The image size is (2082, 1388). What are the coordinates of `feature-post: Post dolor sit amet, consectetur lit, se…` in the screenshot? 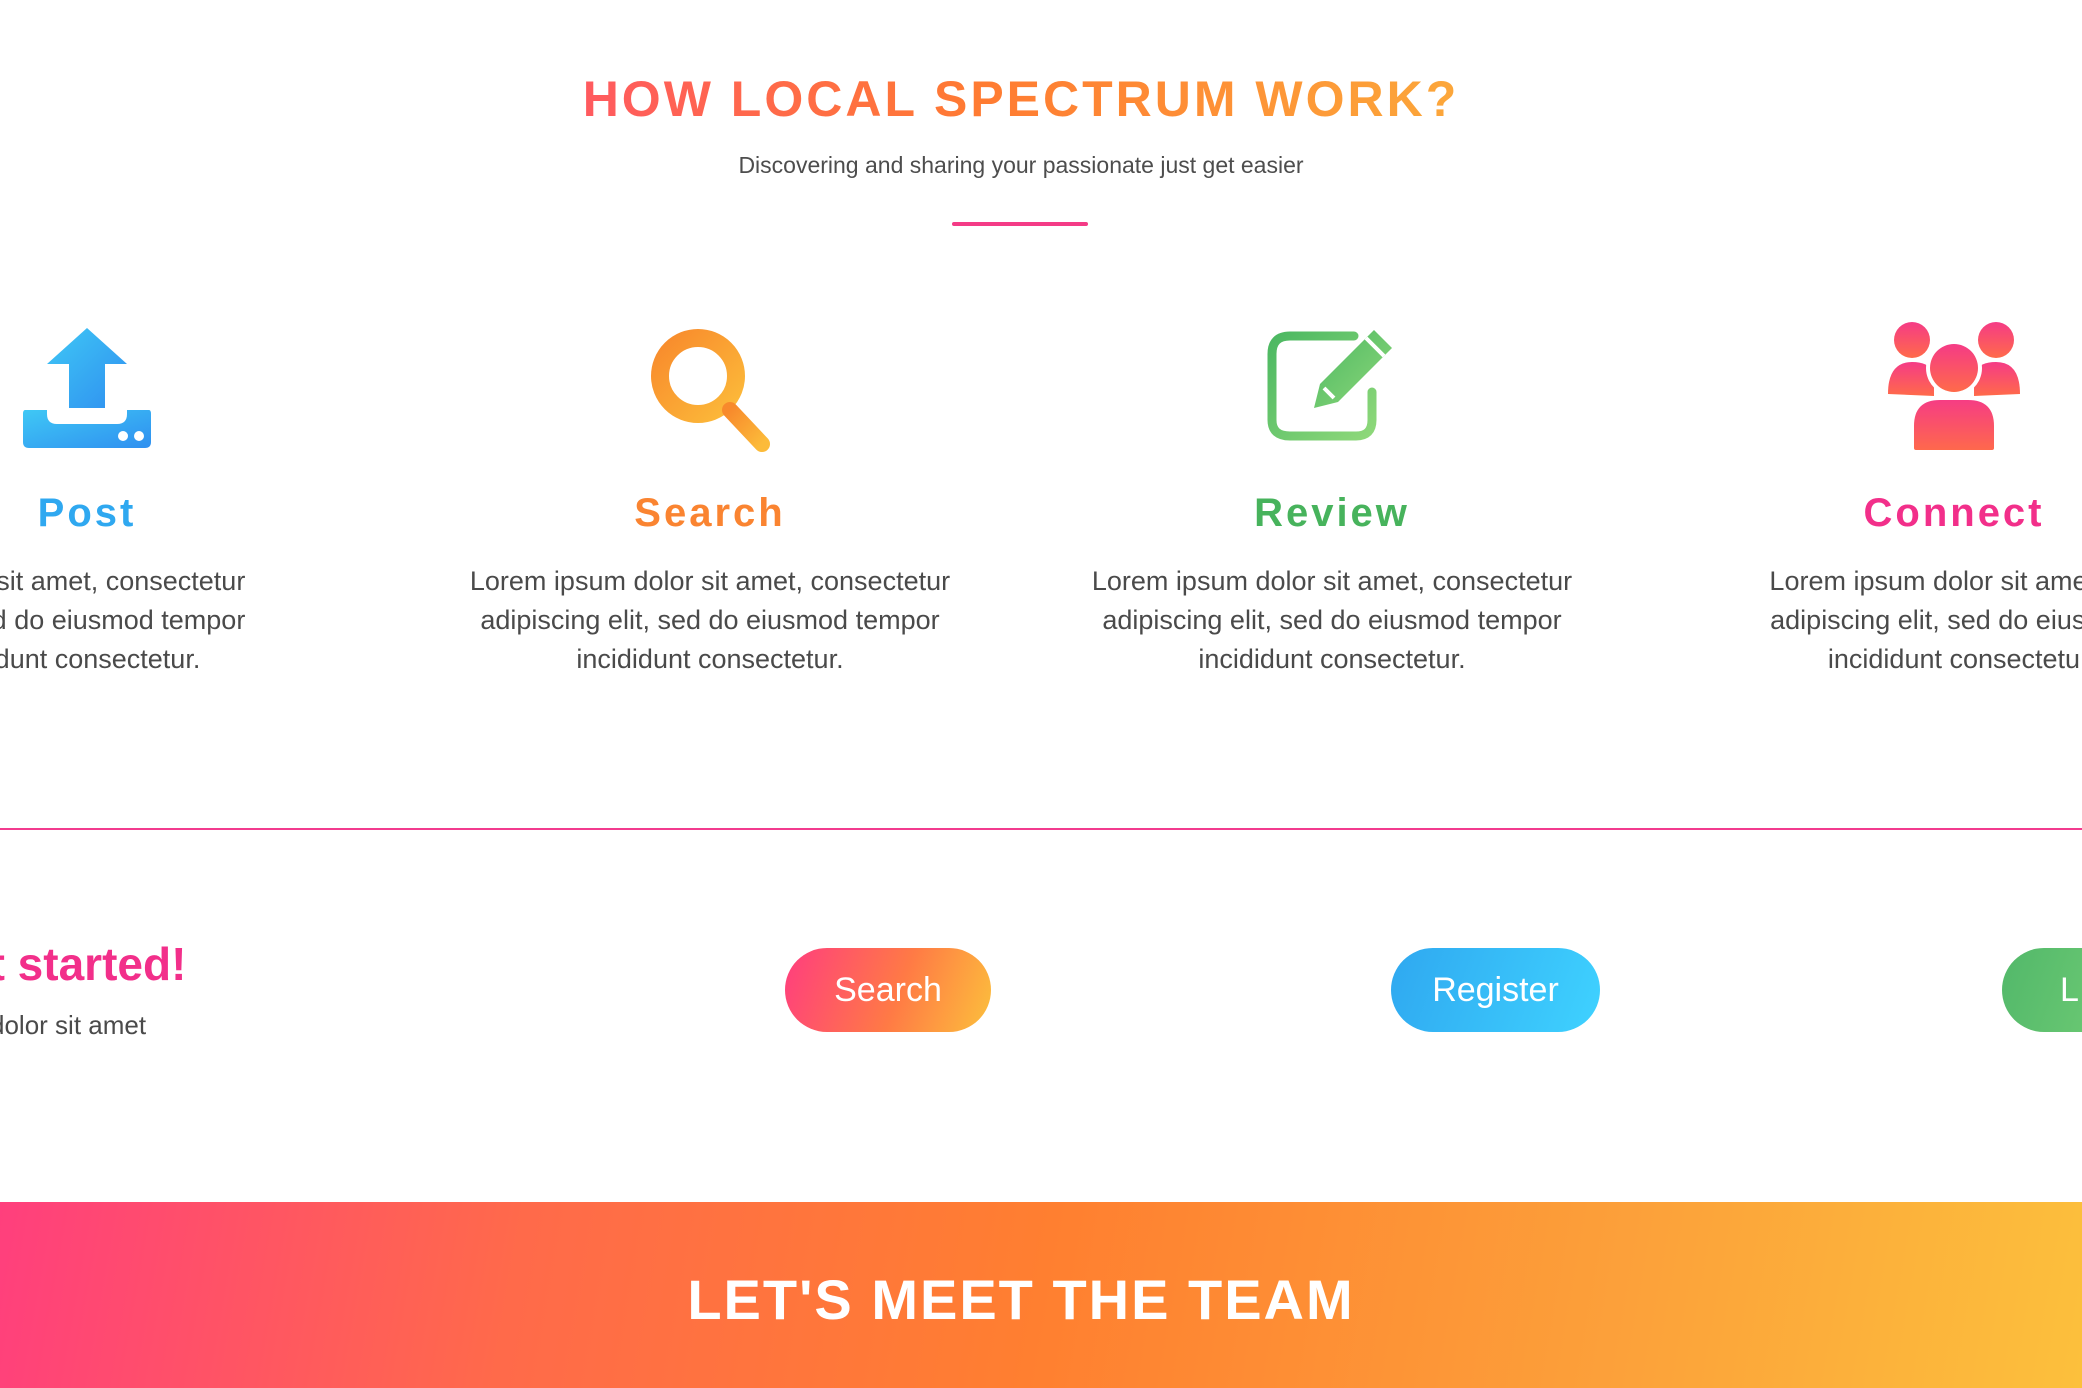 It's located at (183, 498).